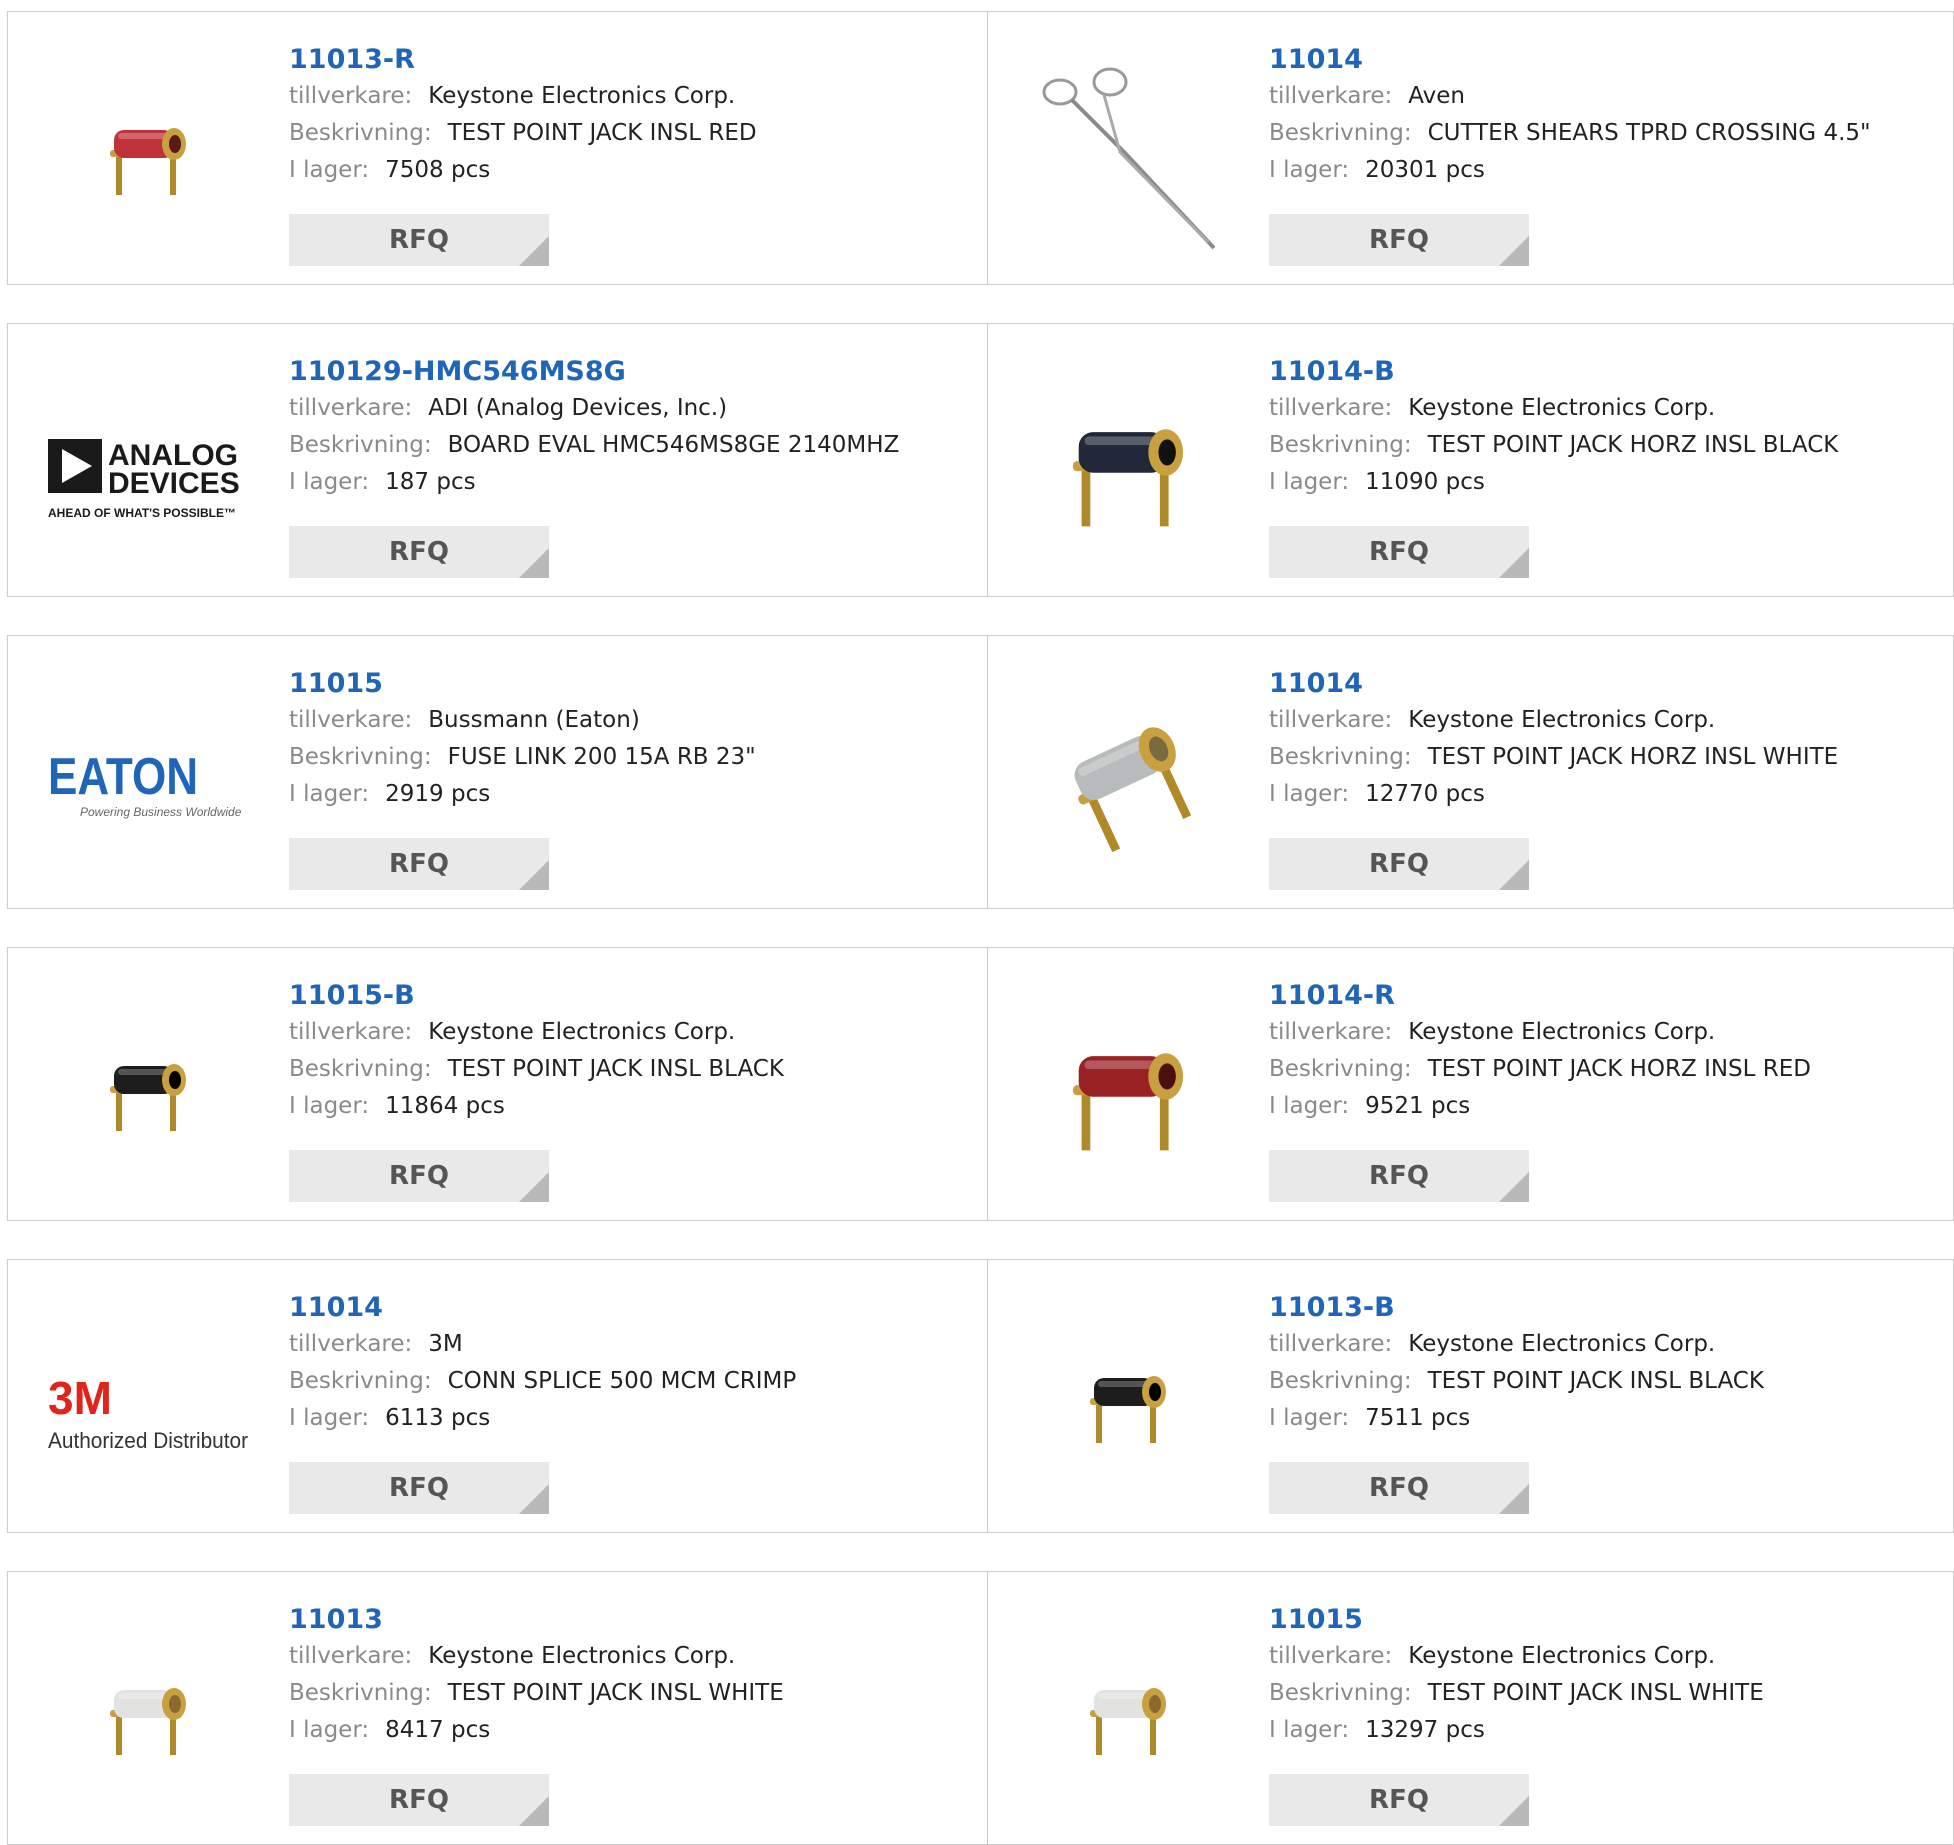 The image size is (1954, 1845). What do you see at coordinates (622, 1381) in the screenshot?
I see `description-value: CONN SPLICE 500 MCM CRIMP` at bounding box center [622, 1381].